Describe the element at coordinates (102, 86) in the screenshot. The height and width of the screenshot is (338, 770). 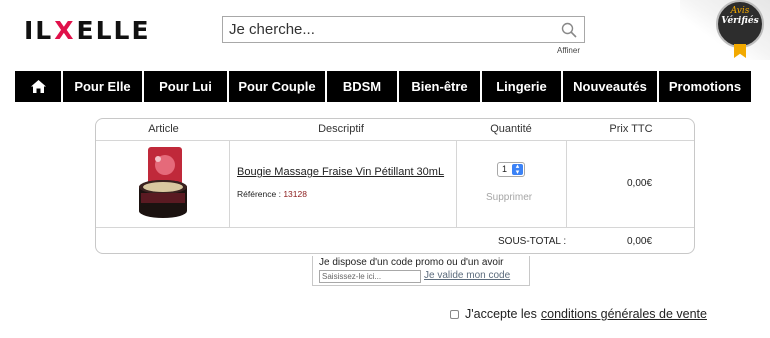
I see `nav-item-pour-elle: Pour Elle` at that location.